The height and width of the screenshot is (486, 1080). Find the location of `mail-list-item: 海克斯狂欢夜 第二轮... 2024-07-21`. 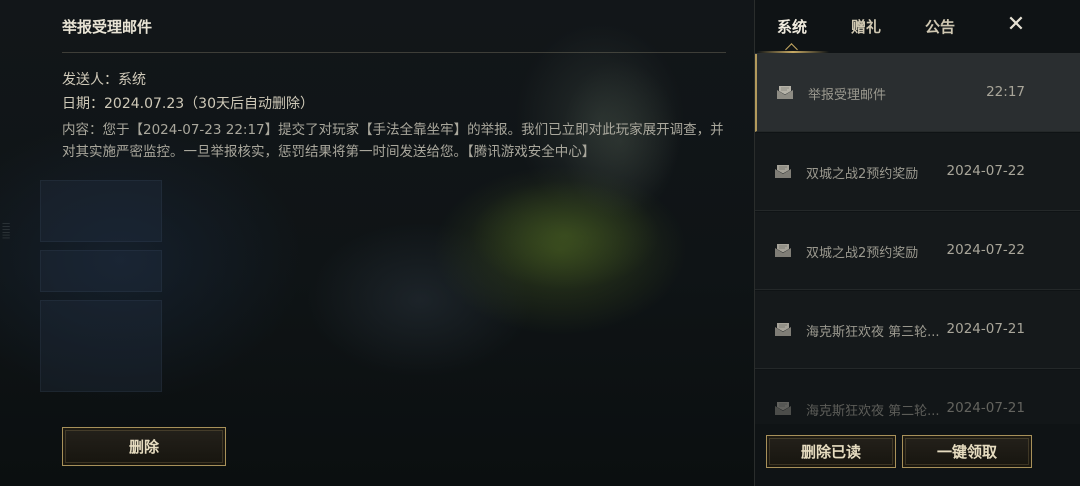

mail-list-item: 海克斯狂欢夜 第二轮... 2024-07-21 is located at coordinates (917, 397).